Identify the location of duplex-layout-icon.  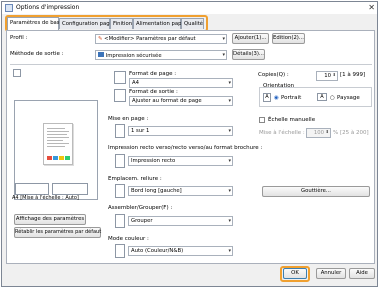
(70, 189).